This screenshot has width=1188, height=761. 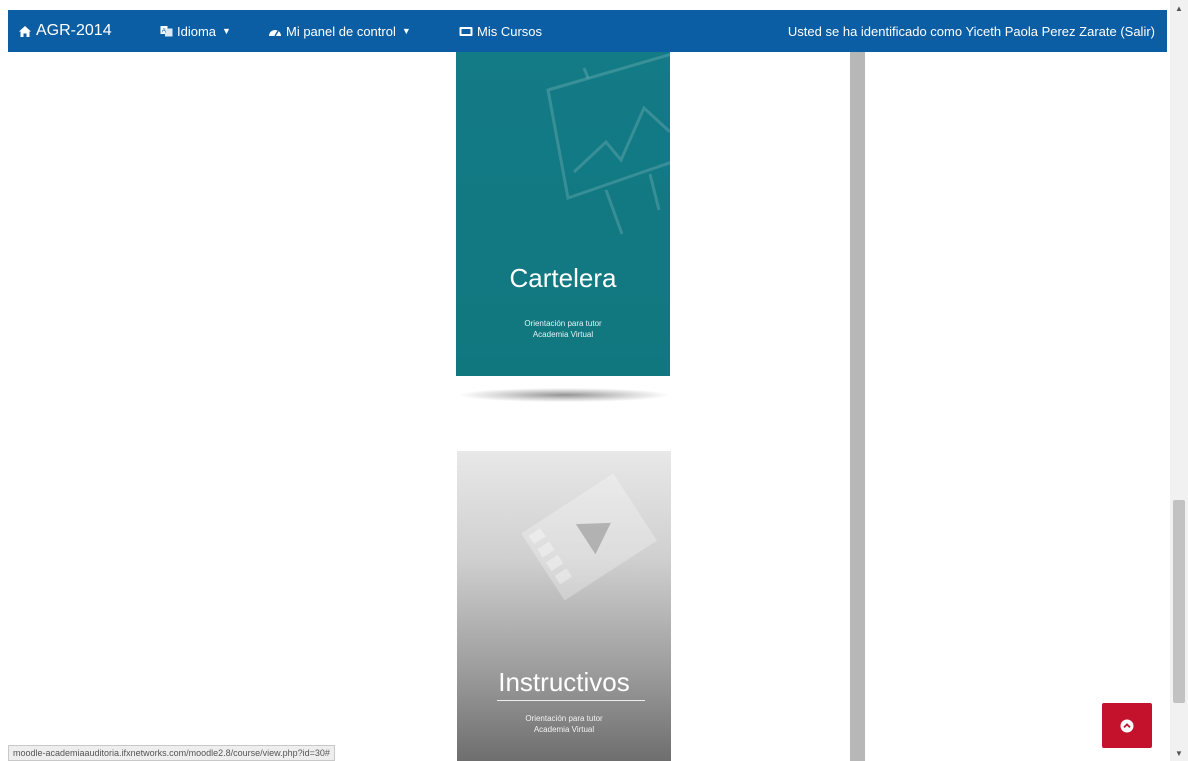 I want to click on scrollbar-thumb, so click(x=1179, y=601).